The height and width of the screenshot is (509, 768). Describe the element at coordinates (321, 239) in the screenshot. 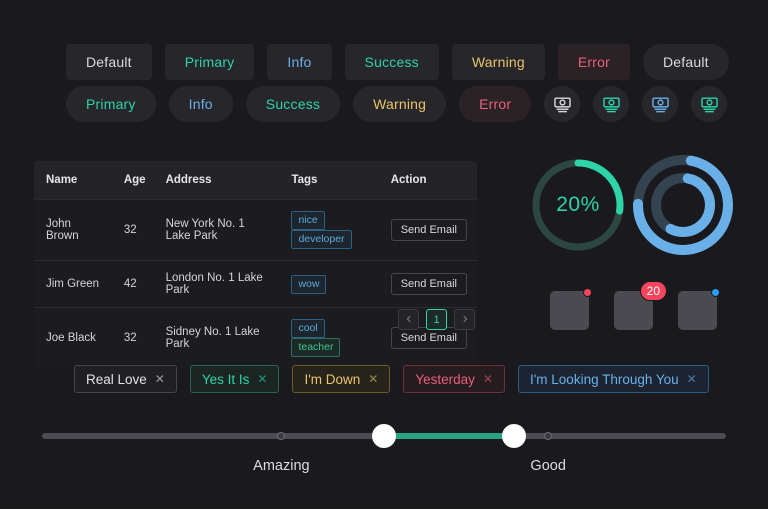

I see `tag-chip: developer` at that location.